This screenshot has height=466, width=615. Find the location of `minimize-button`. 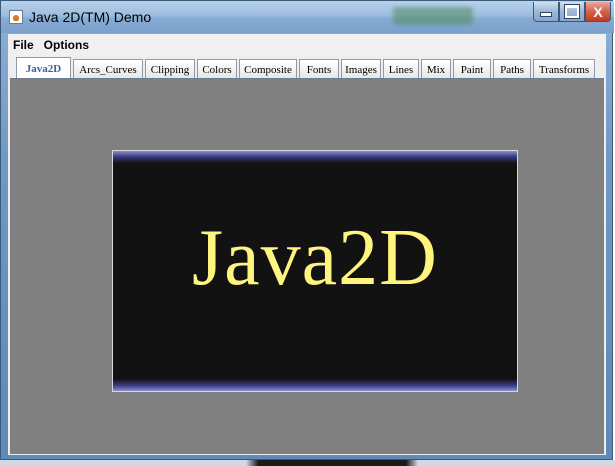

minimize-button is located at coordinates (546, 12).